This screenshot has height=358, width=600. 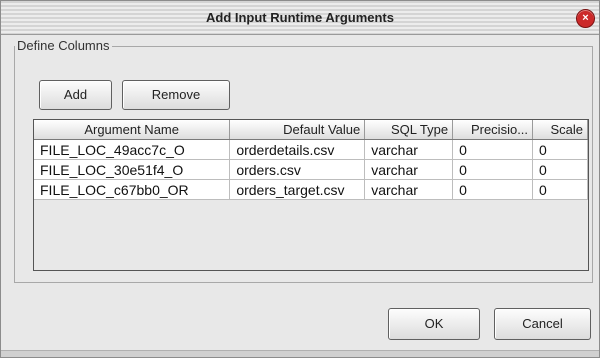 What do you see at coordinates (132, 169) in the screenshot?
I see `cell-argument-name: FILE_LOC_30e51f4_O` at bounding box center [132, 169].